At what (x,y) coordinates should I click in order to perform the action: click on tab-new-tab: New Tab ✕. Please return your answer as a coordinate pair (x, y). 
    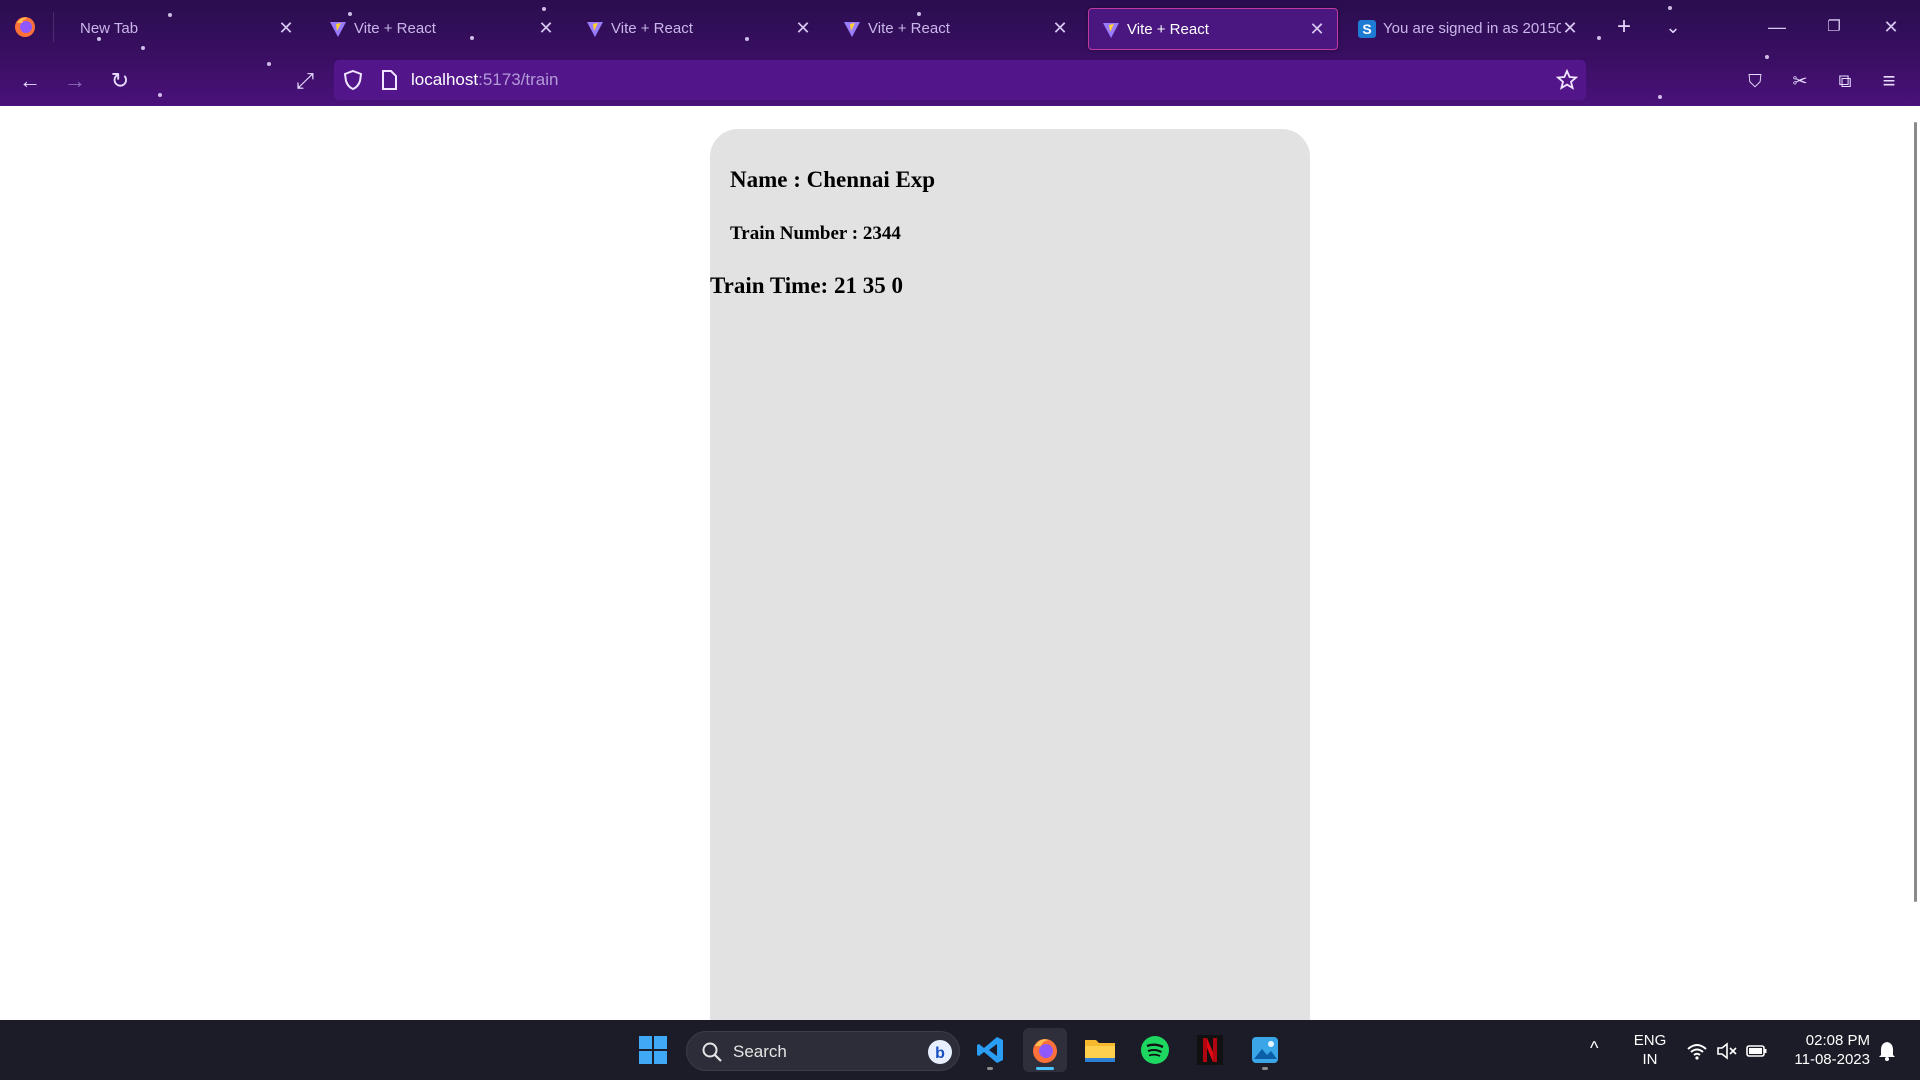
    Looking at the image, I should click on (181, 29).